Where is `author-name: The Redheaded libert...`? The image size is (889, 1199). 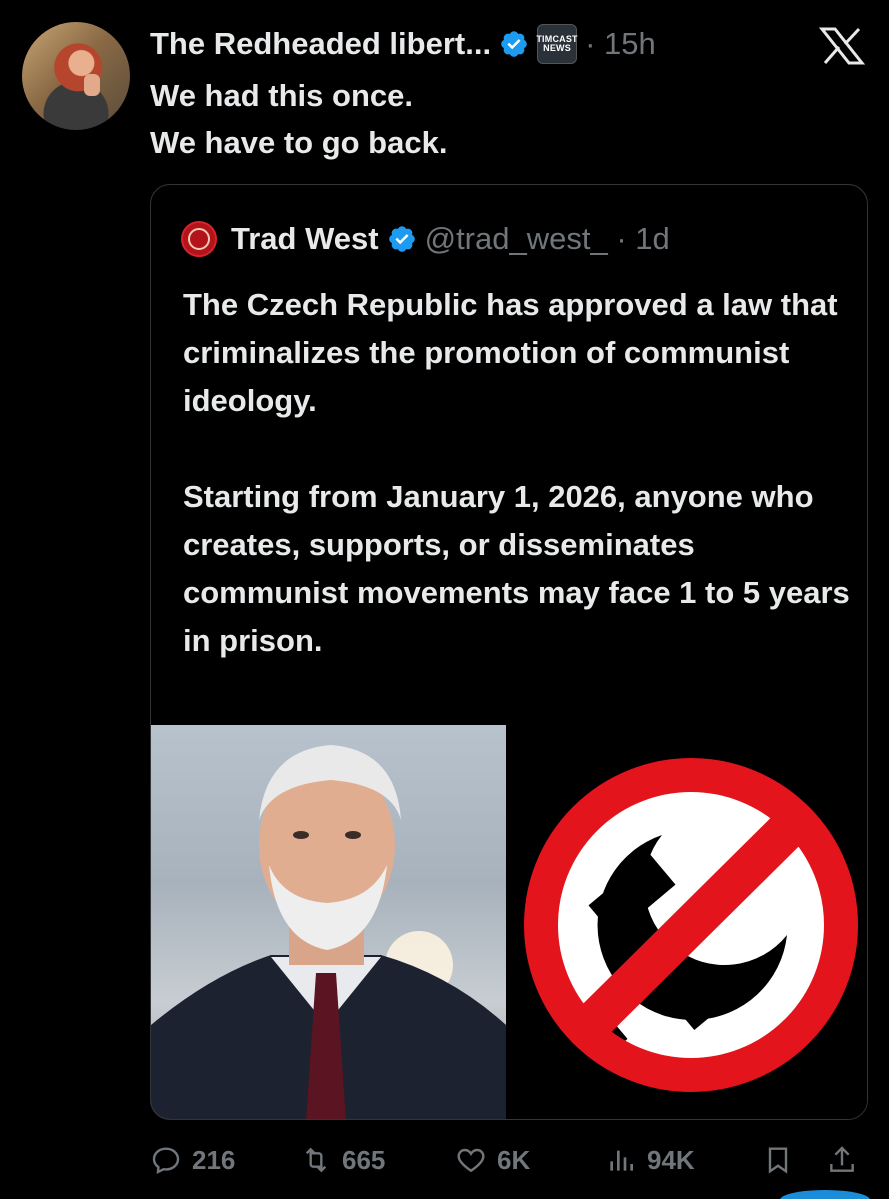
author-name: The Redheaded libert... is located at coordinates (320, 44).